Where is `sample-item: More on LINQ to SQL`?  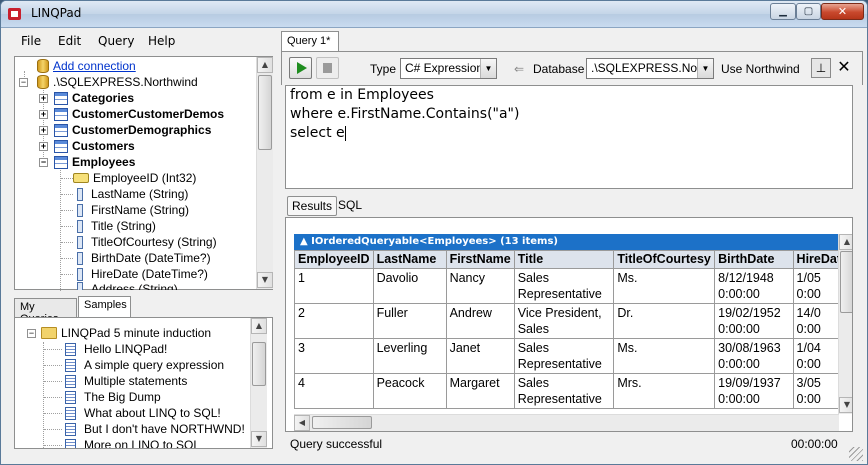
sample-item: More on LINQ to SQL is located at coordinates (132, 442).